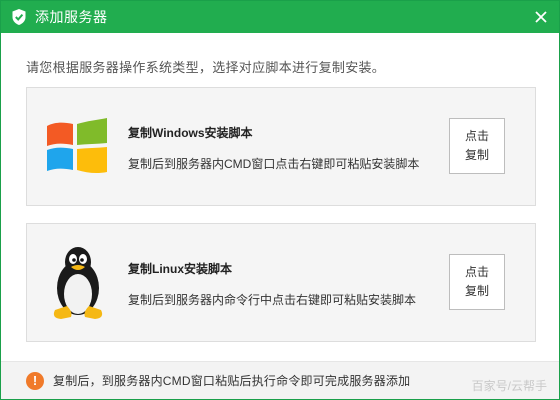  Describe the element at coordinates (272, 300) in the screenshot. I see `linux-card-description: 复制后到服务器内命令行中点击右键即可粘贴安装脚本` at that location.